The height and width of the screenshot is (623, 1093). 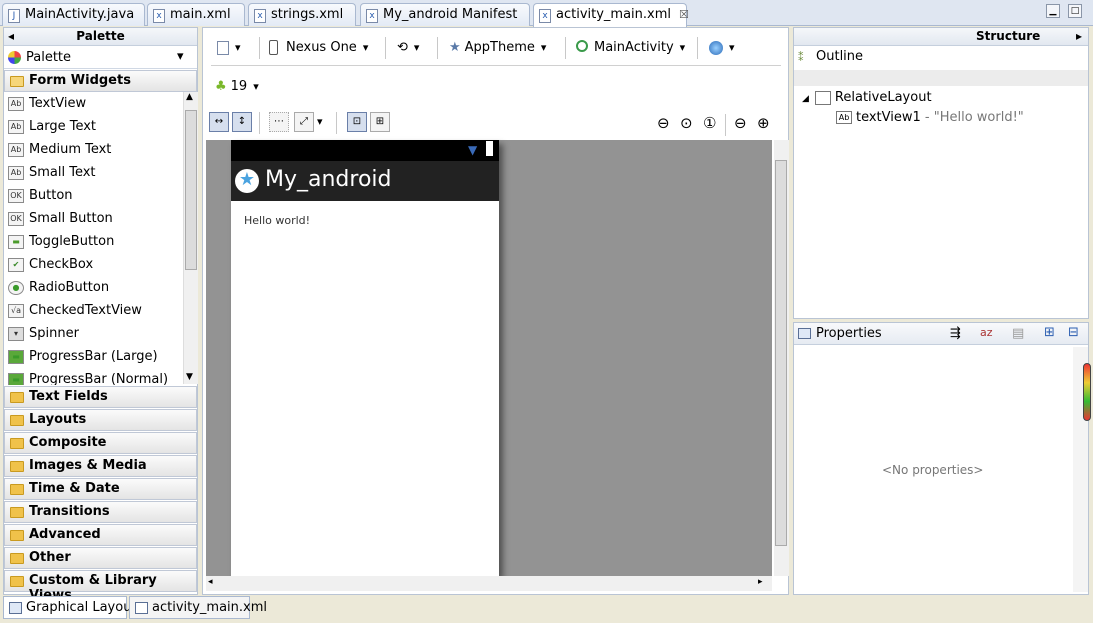 I want to click on category-form-widgets: Form Widgets, so click(x=100, y=81).